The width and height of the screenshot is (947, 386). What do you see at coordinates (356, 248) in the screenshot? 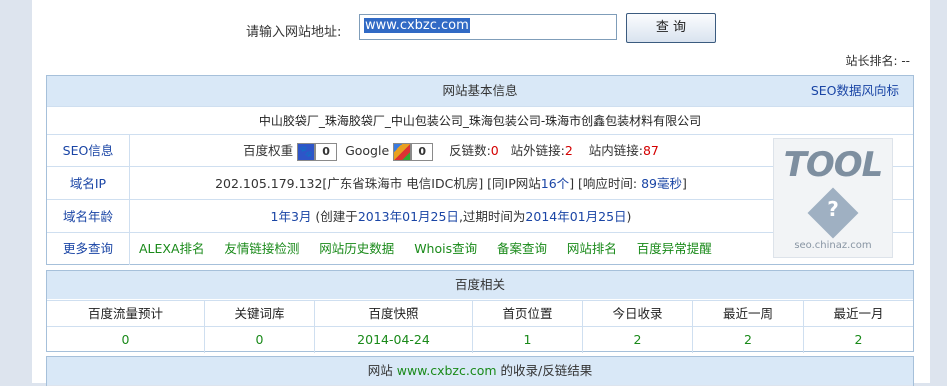
I see `site-history-link: 网站历史数据` at bounding box center [356, 248].